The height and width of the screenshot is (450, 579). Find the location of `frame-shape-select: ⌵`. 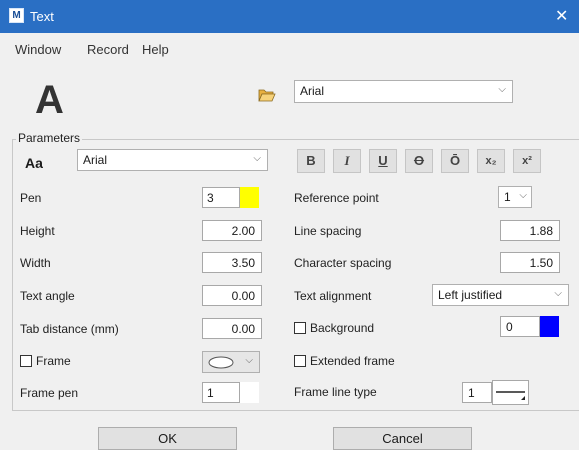

frame-shape-select: ⌵ is located at coordinates (231, 362).